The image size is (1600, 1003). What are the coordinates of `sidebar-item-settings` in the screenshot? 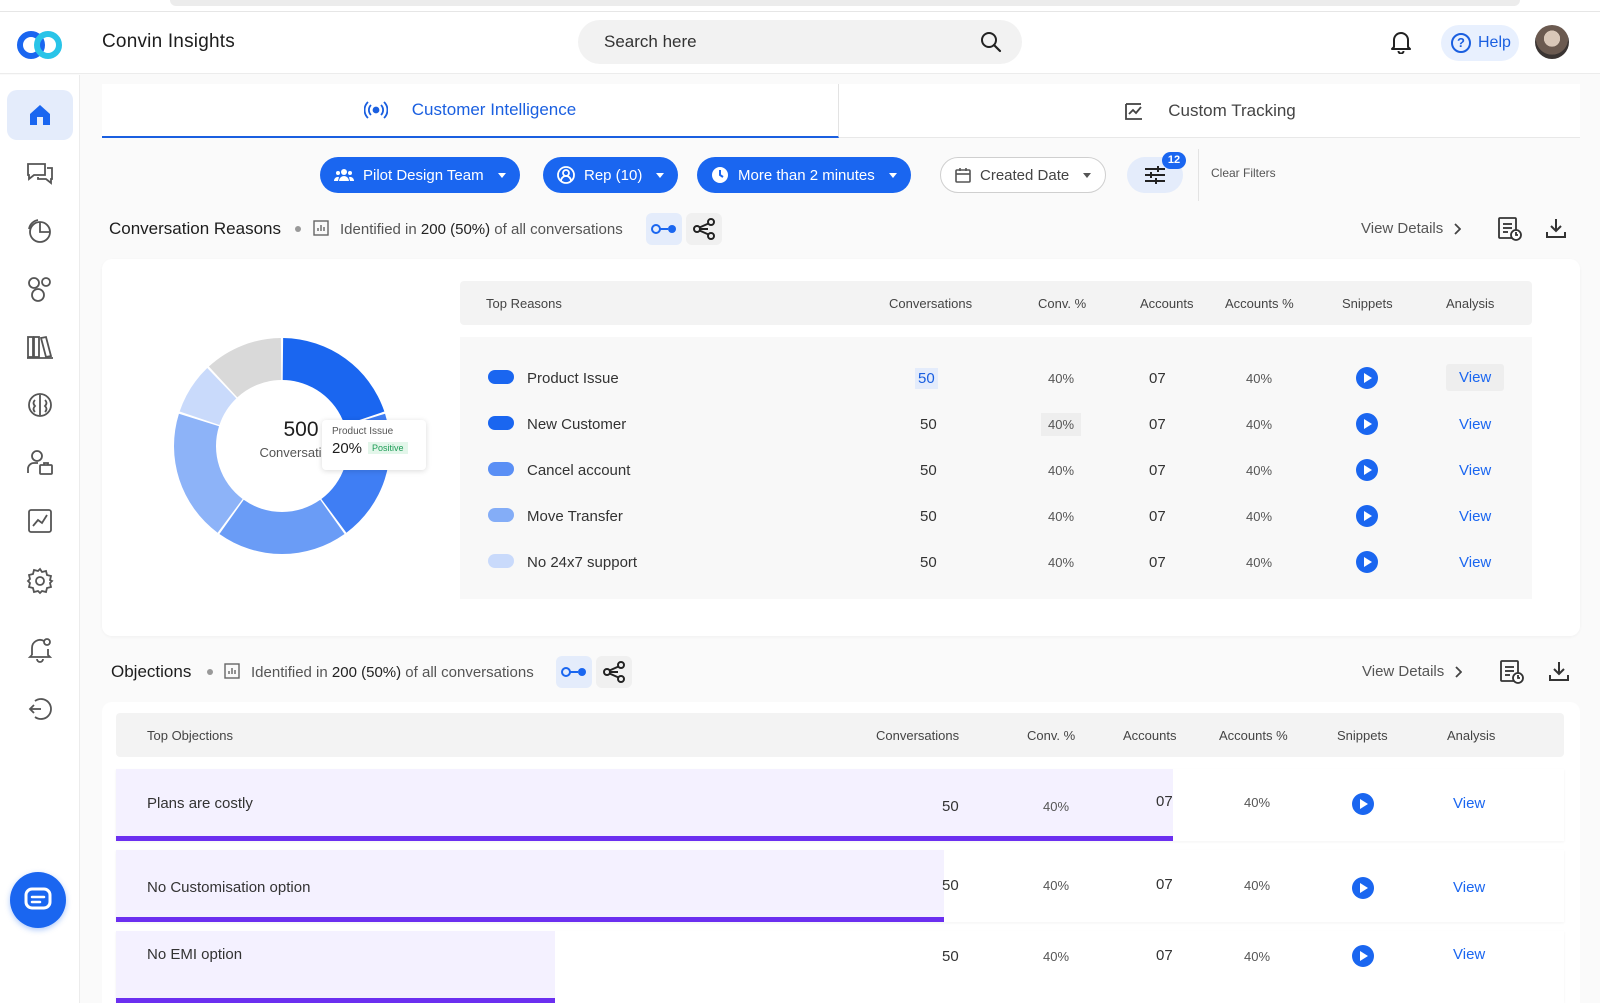 It's located at (40, 581).